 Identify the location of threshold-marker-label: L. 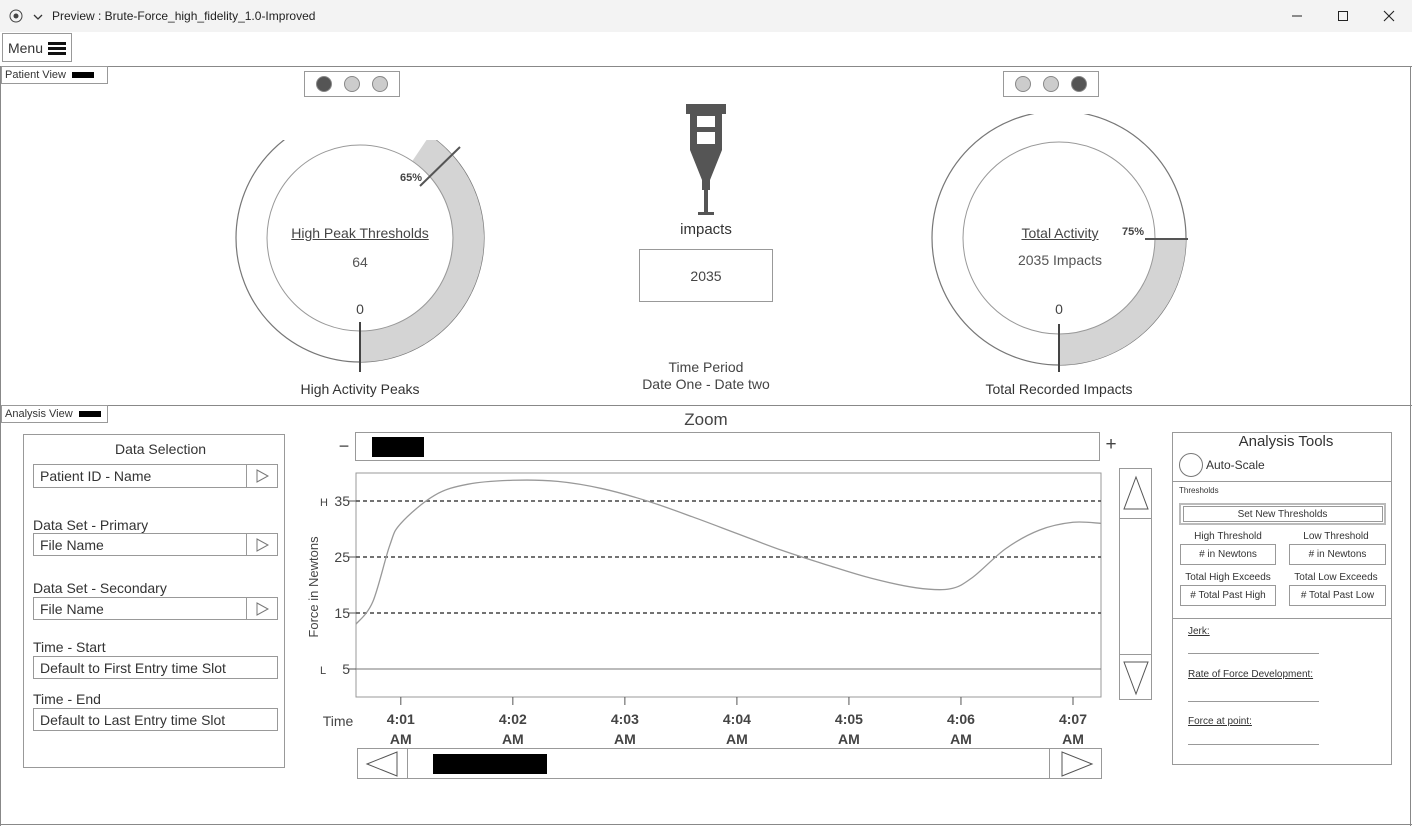
(323, 671).